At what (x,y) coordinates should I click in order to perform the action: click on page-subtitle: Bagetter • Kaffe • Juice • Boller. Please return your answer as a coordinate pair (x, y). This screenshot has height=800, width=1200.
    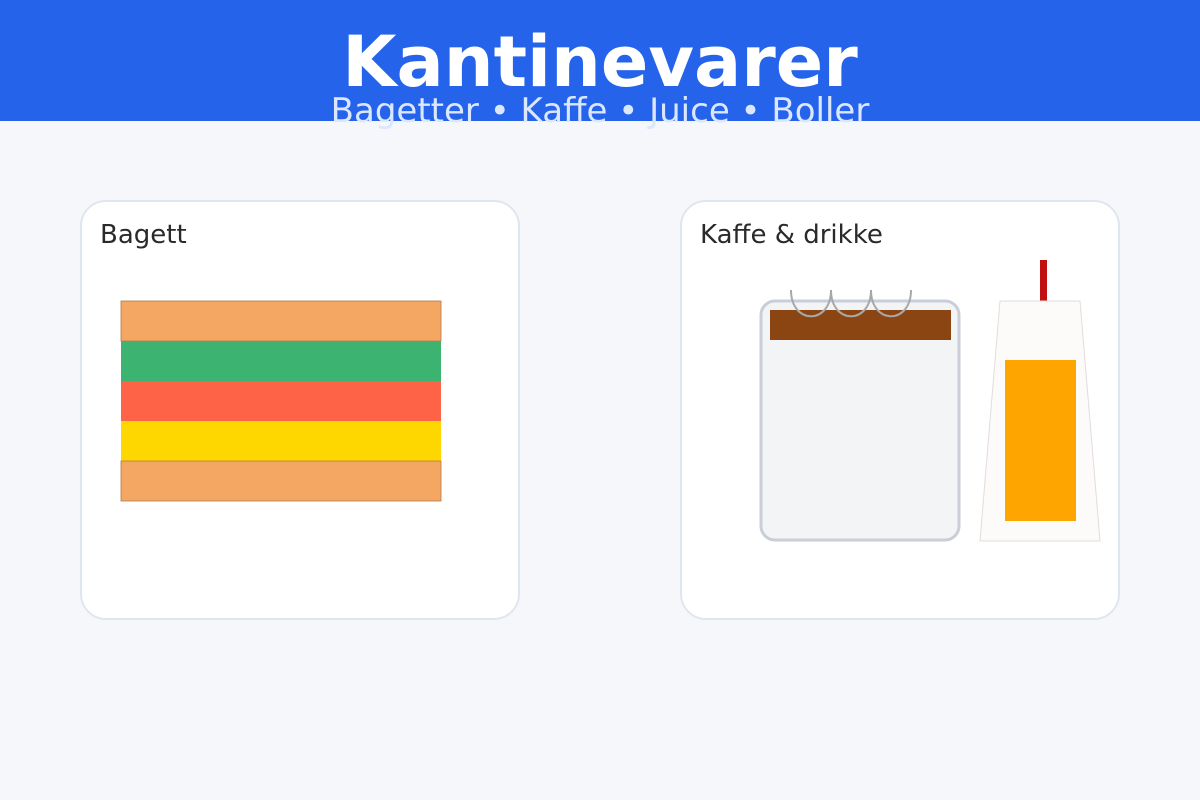
    Looking at the image, I should click on (600, 111).